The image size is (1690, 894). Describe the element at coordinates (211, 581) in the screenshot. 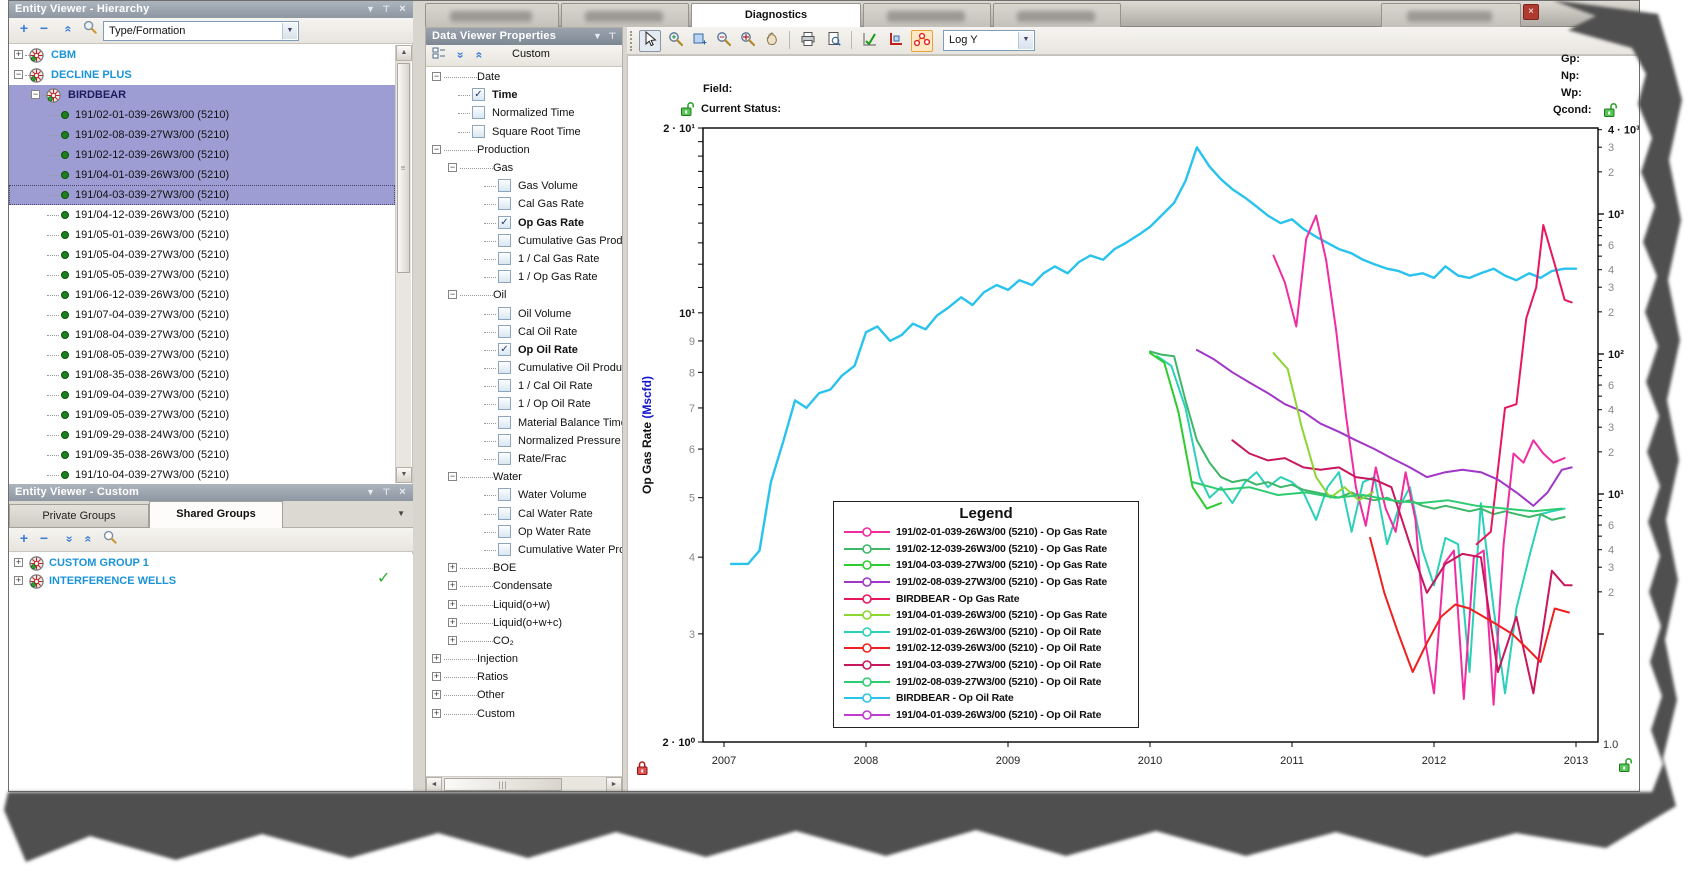

I see `custom-group-item: + INTERFERENCE WELLS` at that location.